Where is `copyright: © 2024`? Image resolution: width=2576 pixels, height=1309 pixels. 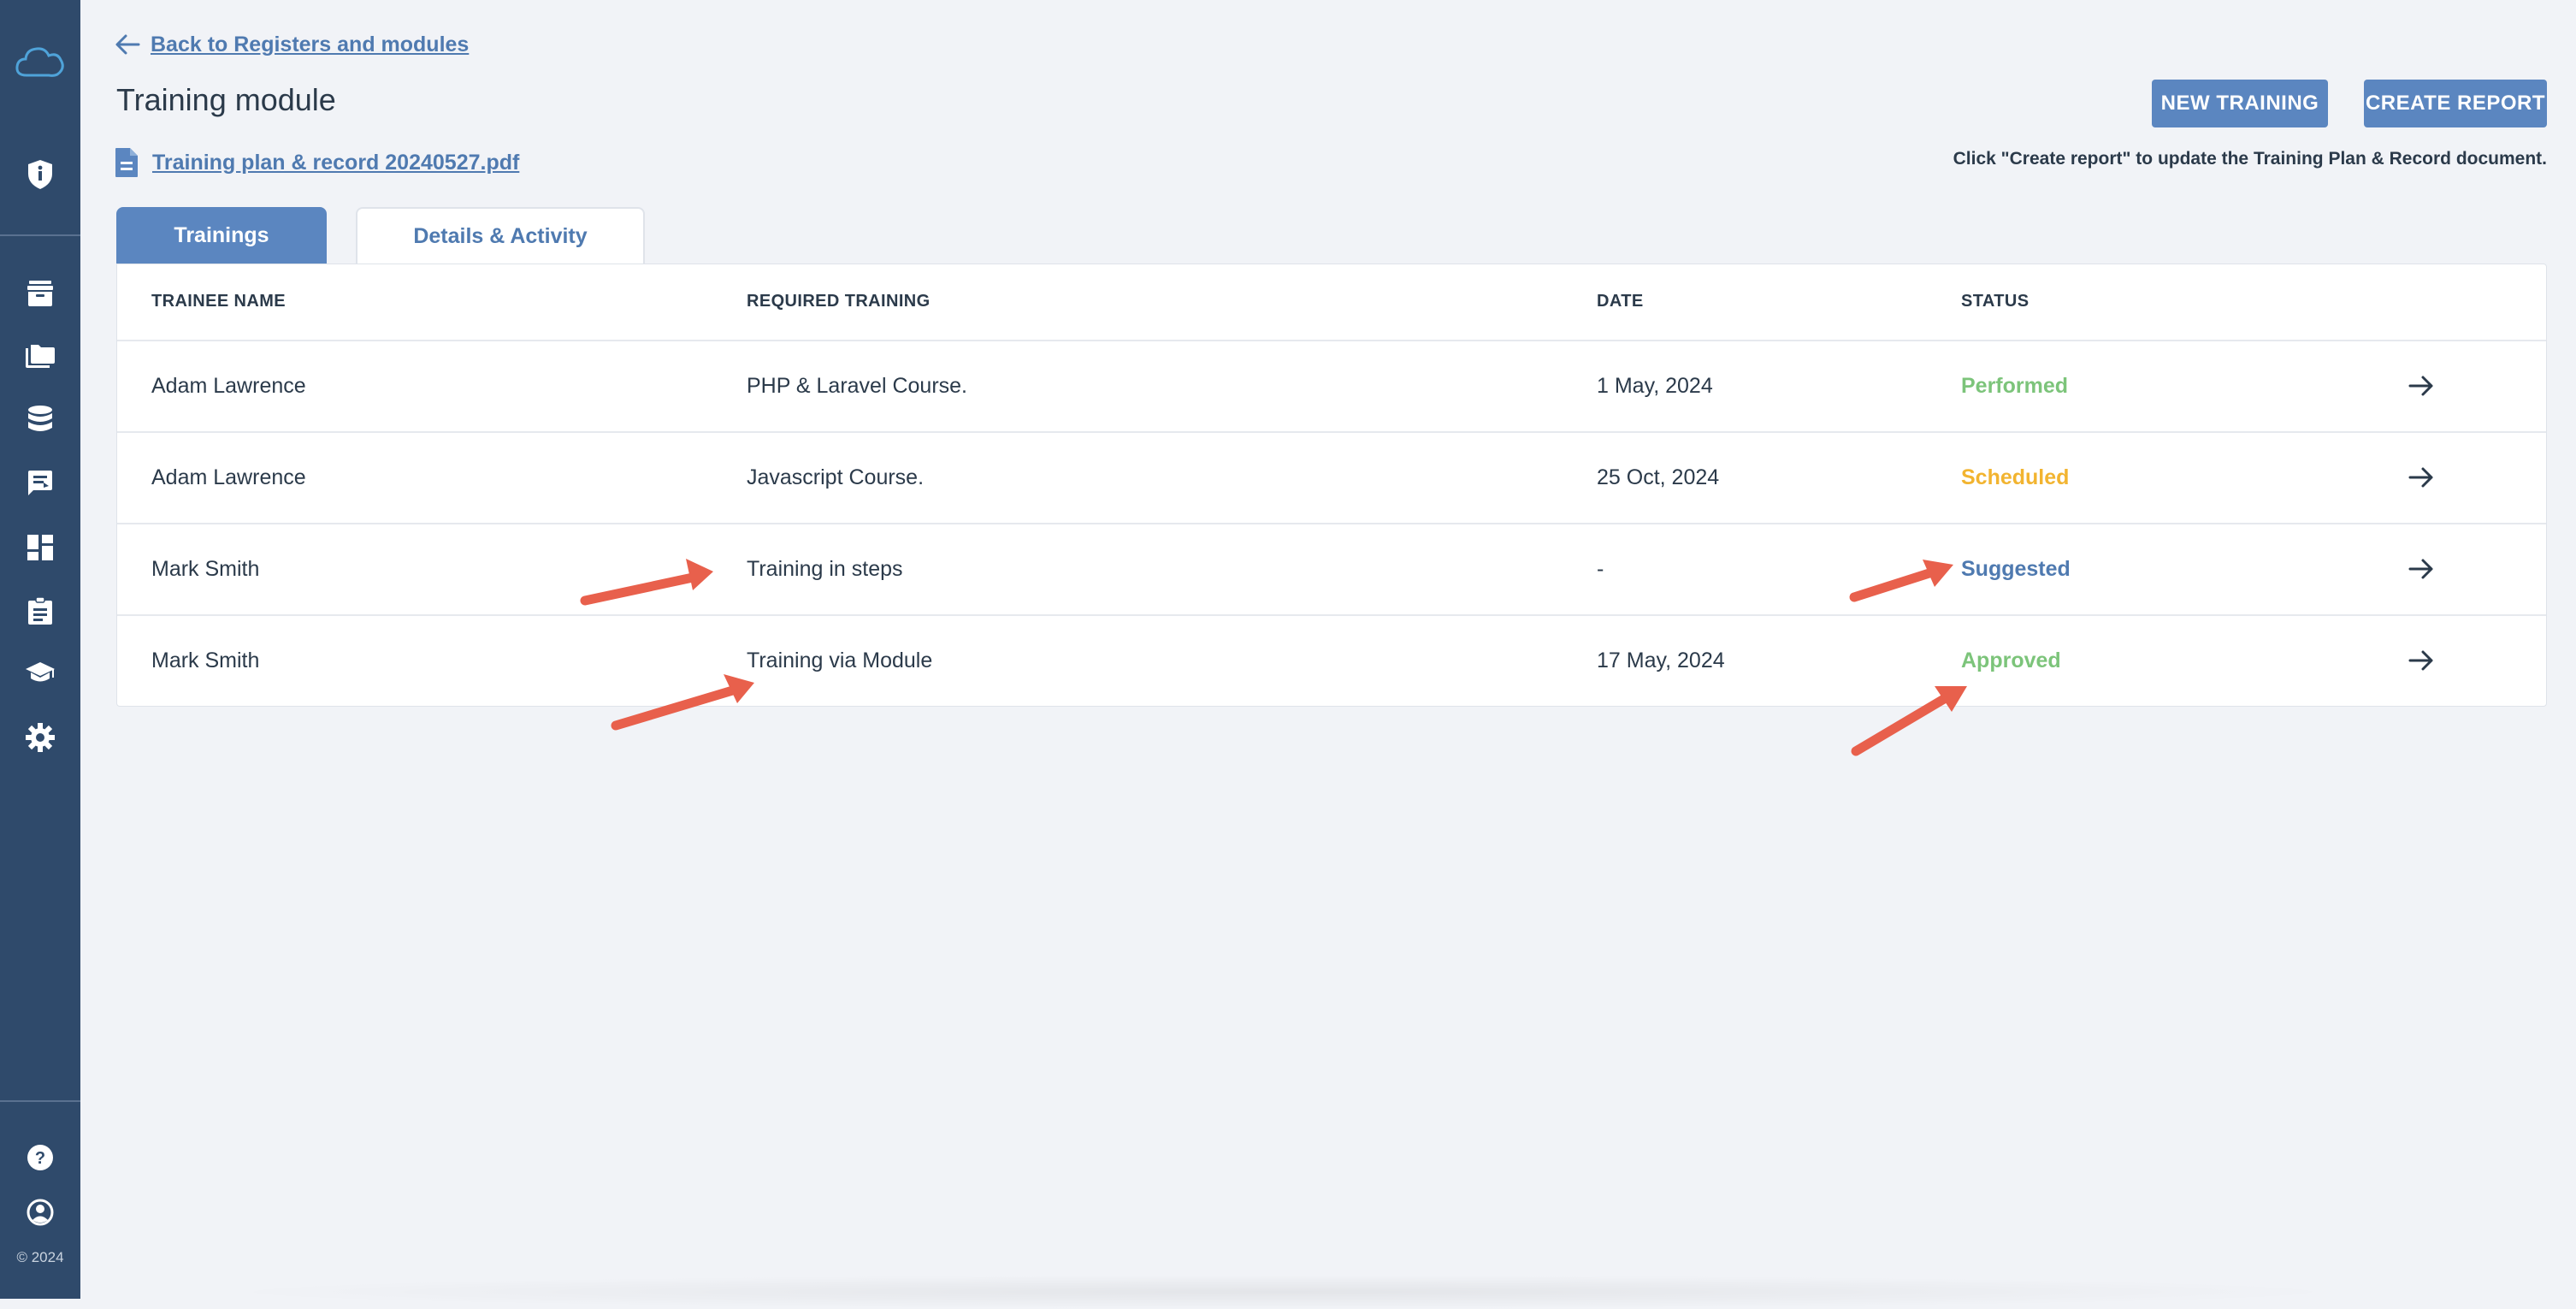 copyright: © 2024 is located at coordinates (40, 1257).